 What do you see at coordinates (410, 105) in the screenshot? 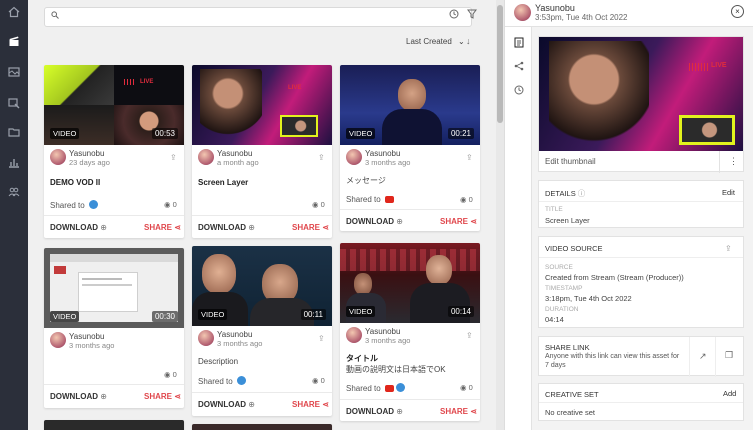
I see `asset-thumbnail: VIDEO 00:21` at bounding box center [410, 105].